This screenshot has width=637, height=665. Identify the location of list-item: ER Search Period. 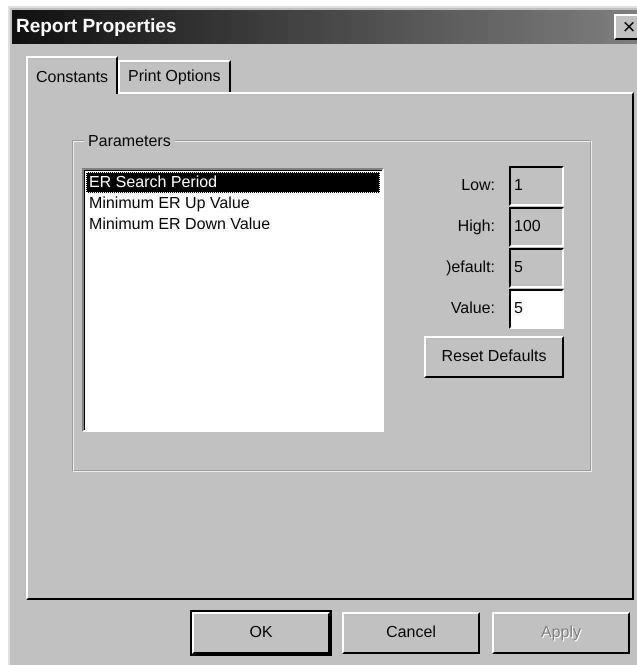
(233, 182).